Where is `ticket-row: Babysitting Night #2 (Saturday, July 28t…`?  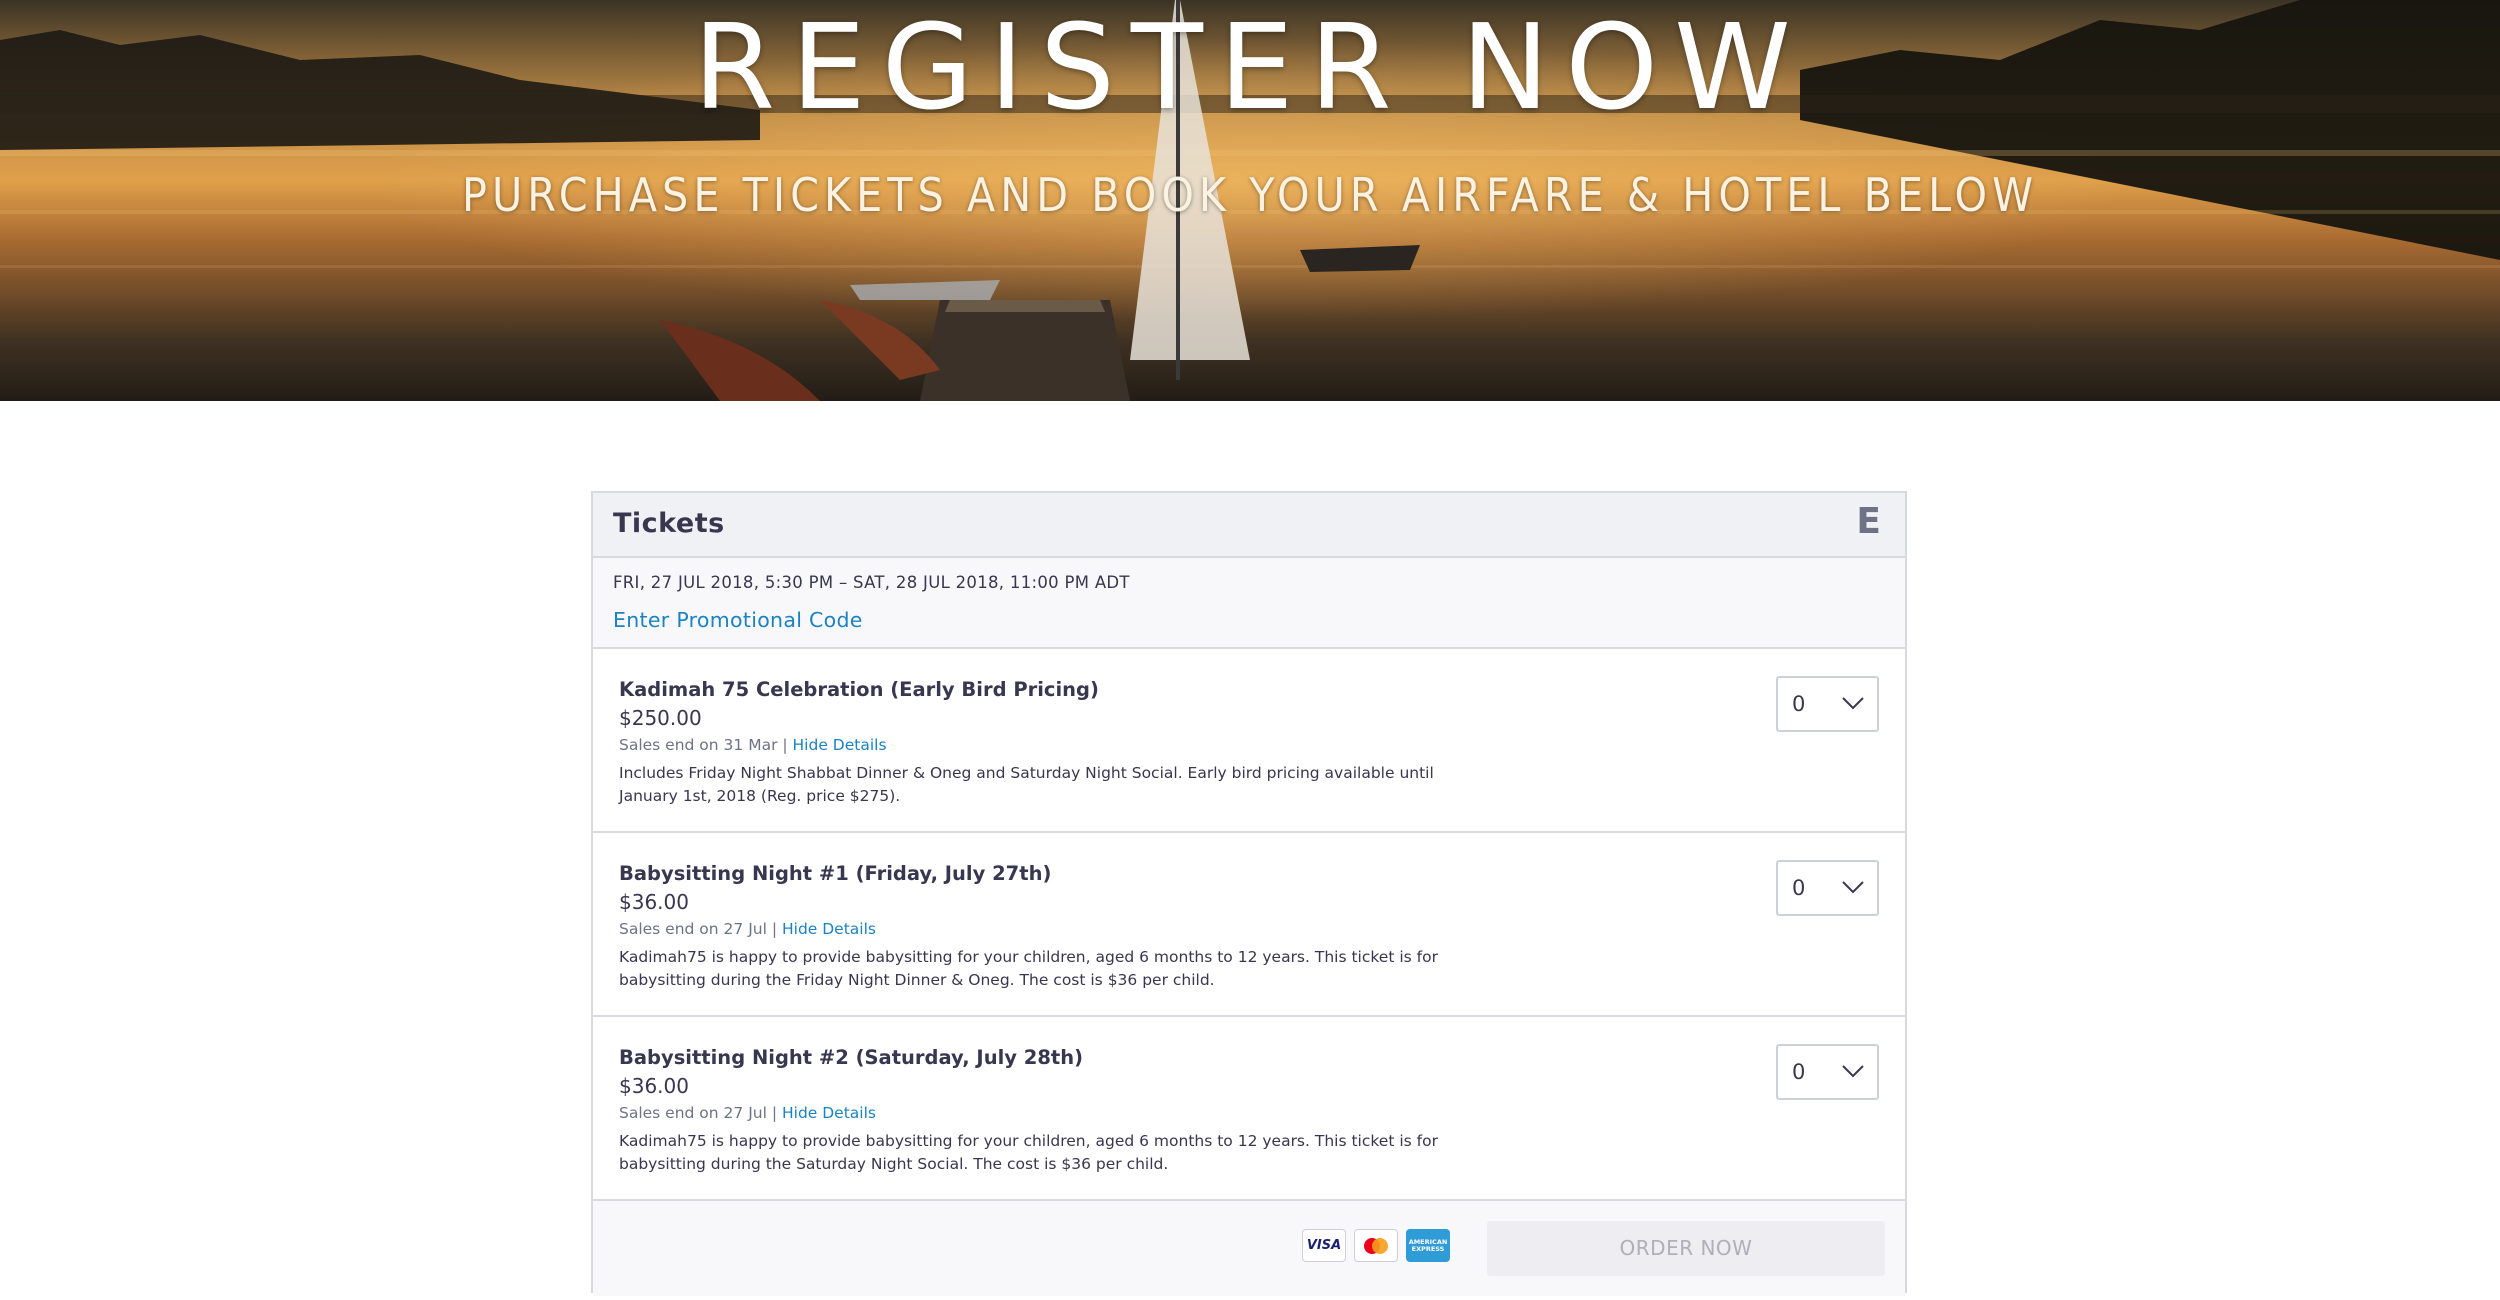 ticket-row: Babysitting Night #2 (Saturday, July 28t… is located at coordinates (1249, 1109).